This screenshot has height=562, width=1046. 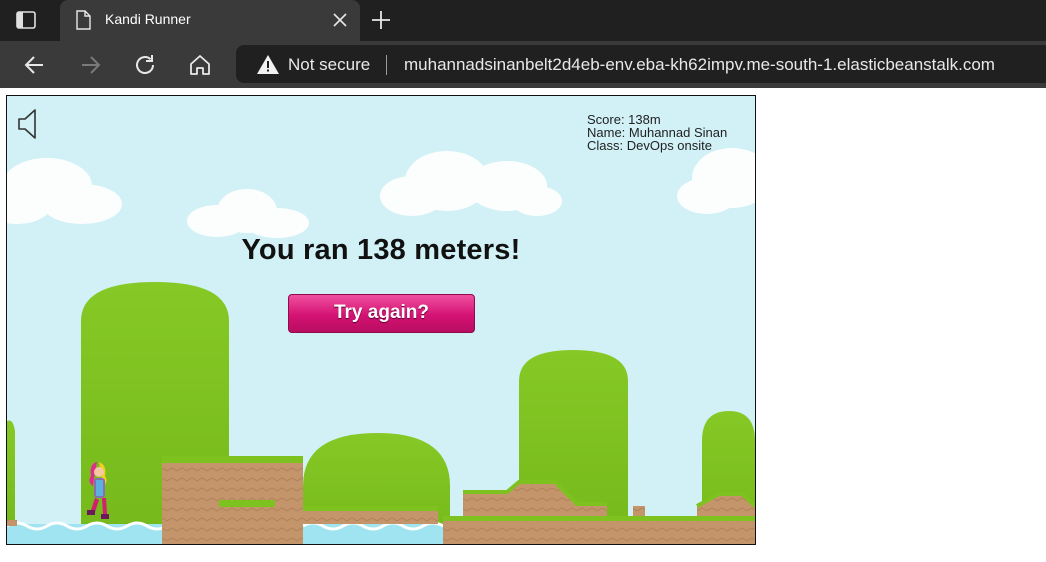 What do you see at coordinates (35, 65) in the screenshot?
I see `back-icon` at bounding box center [35, 65].